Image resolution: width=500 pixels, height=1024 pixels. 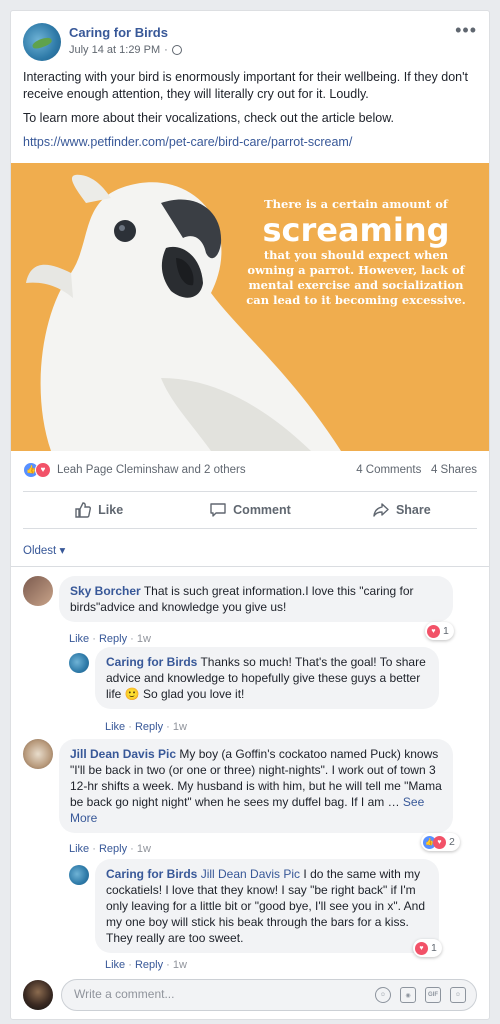 I want to click on share-icon, so click(x=381, y=510).